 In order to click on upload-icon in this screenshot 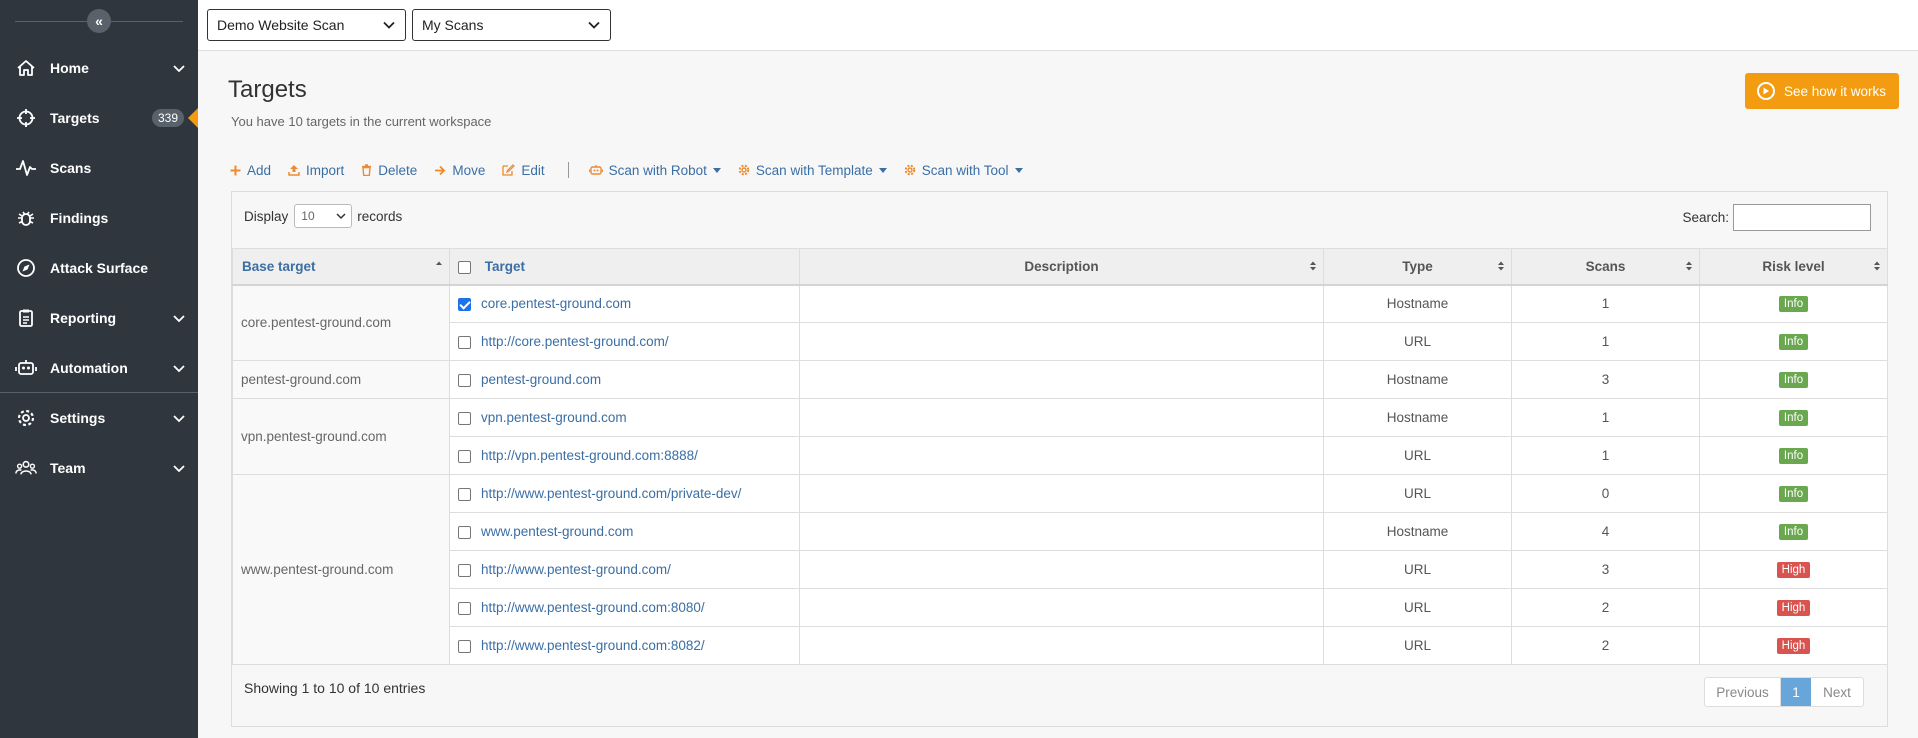, I will do `click(294, 170)`.